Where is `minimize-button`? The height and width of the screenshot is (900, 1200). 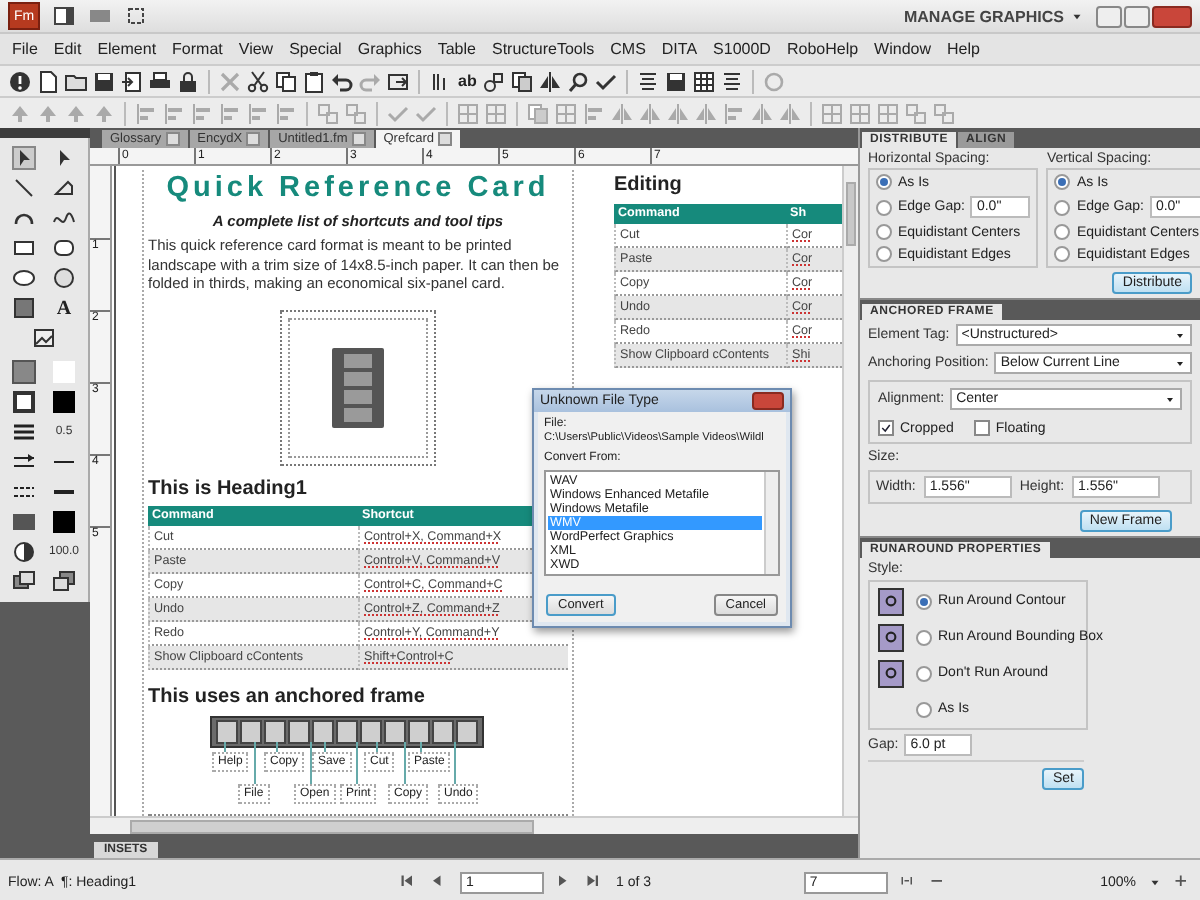
minimize-button is located at coordinates (1109, 16).